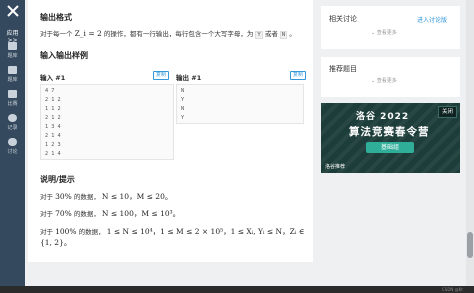 The height and width of the screenshot is (293, 474). Describe the element at coordinates (12, 142) in the screenshot. I see `chat-icon` at that location.